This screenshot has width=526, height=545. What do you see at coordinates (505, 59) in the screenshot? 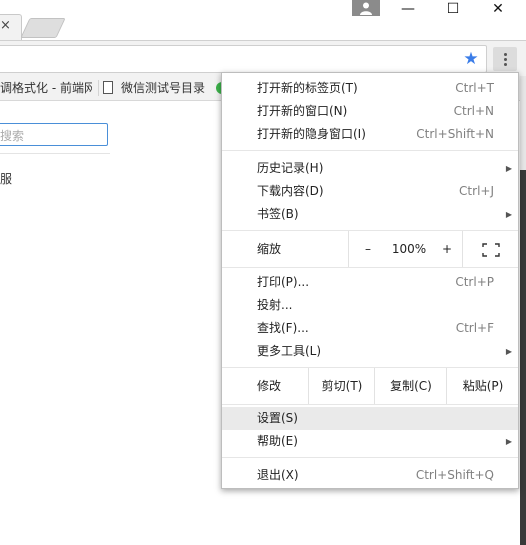
I see `menu-button` at bounding box center [505, 59].